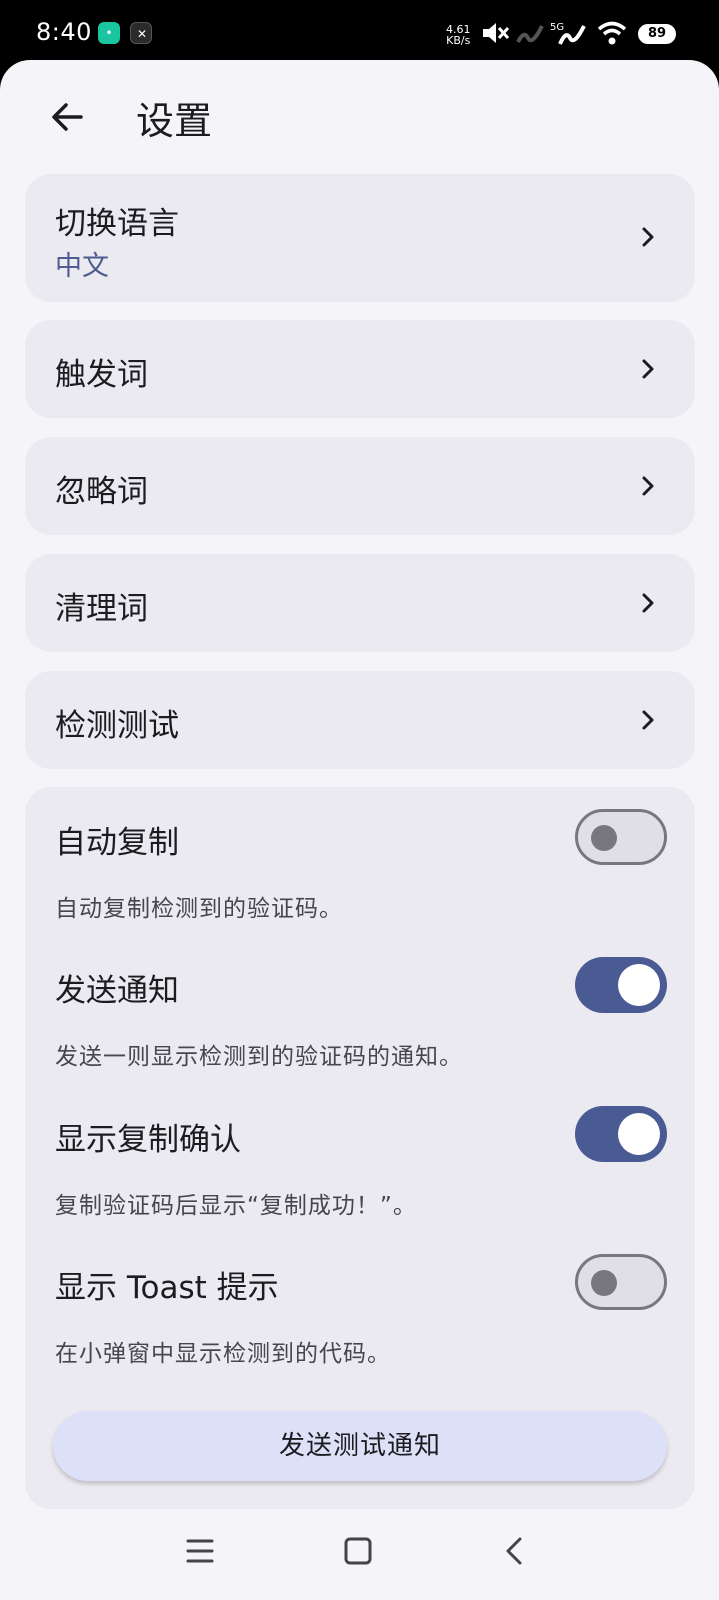  Describe the element at coordinates (458, 40) in the screenshot. I see `network-speed-unit: KB/s` at that location.